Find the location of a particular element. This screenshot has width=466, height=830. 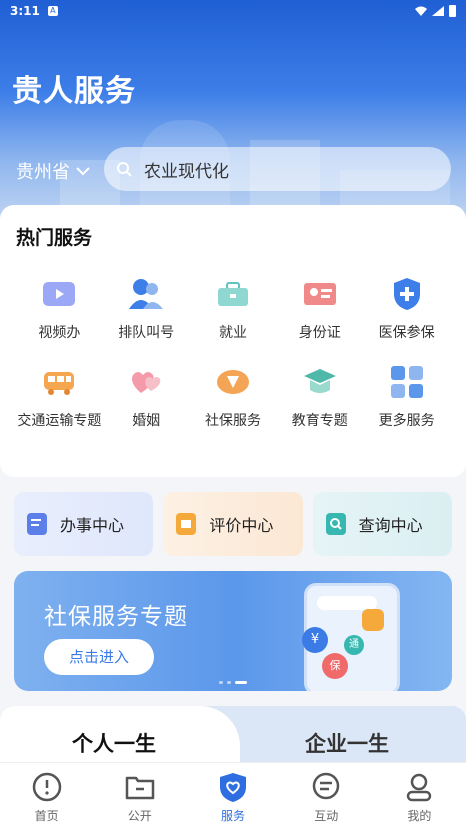

center-affairs: 办事中心 is located at coordinates (84, 524).